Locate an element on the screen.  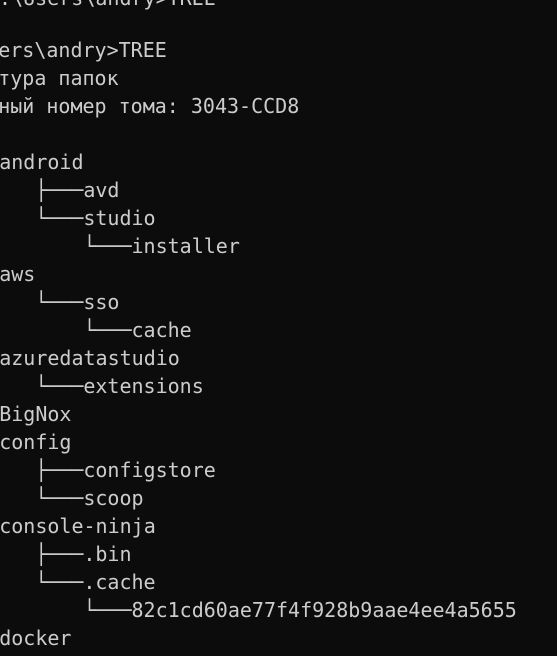
tree-entry: ├───.console-ninja is located at coordinates (78, 526).